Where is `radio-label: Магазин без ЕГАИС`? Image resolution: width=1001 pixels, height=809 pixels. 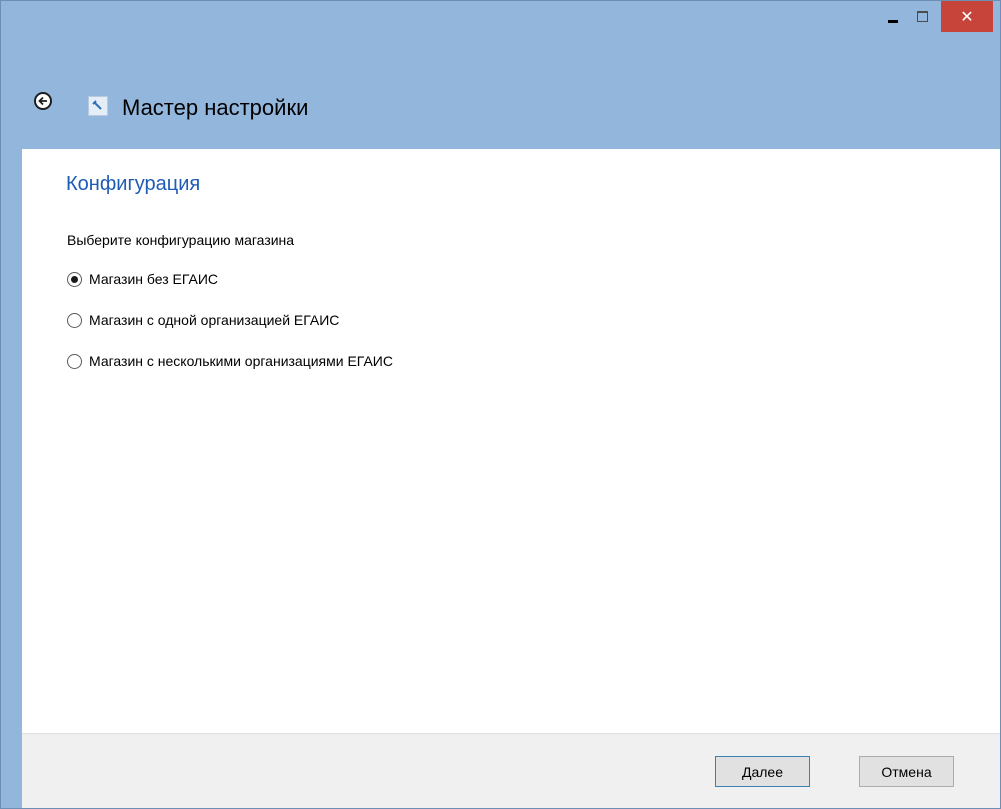 radio-label: Магазин без ЕГАИС is located at coordinates (154, 279).